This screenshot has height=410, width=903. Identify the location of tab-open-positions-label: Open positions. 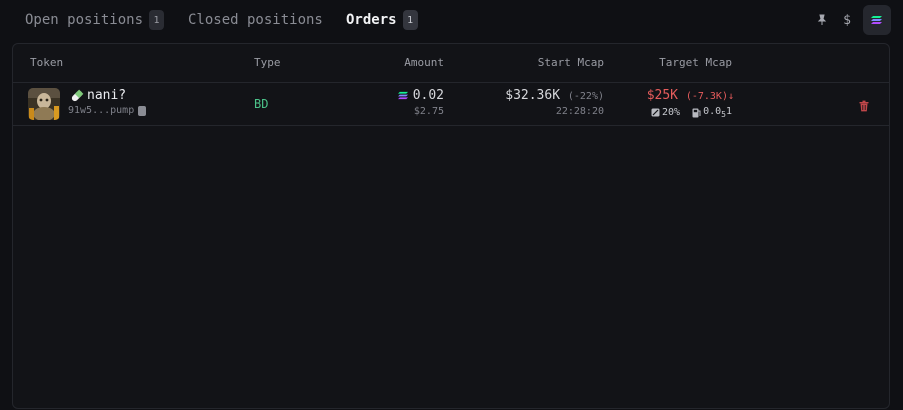
(84, 20).